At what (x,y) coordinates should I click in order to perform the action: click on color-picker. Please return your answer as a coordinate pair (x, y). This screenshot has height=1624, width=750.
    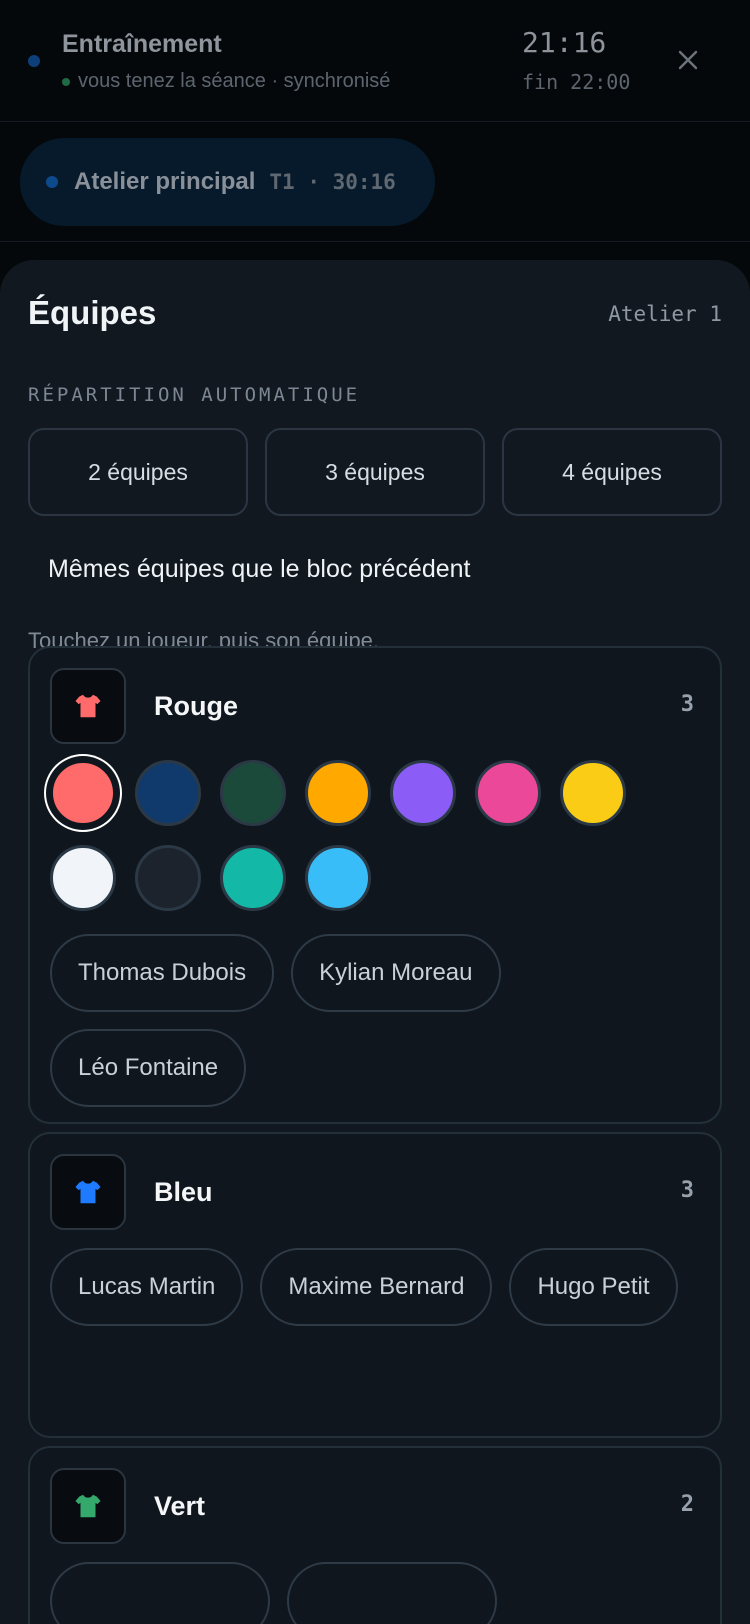
    Looking at the image, I should click on (350, 835).